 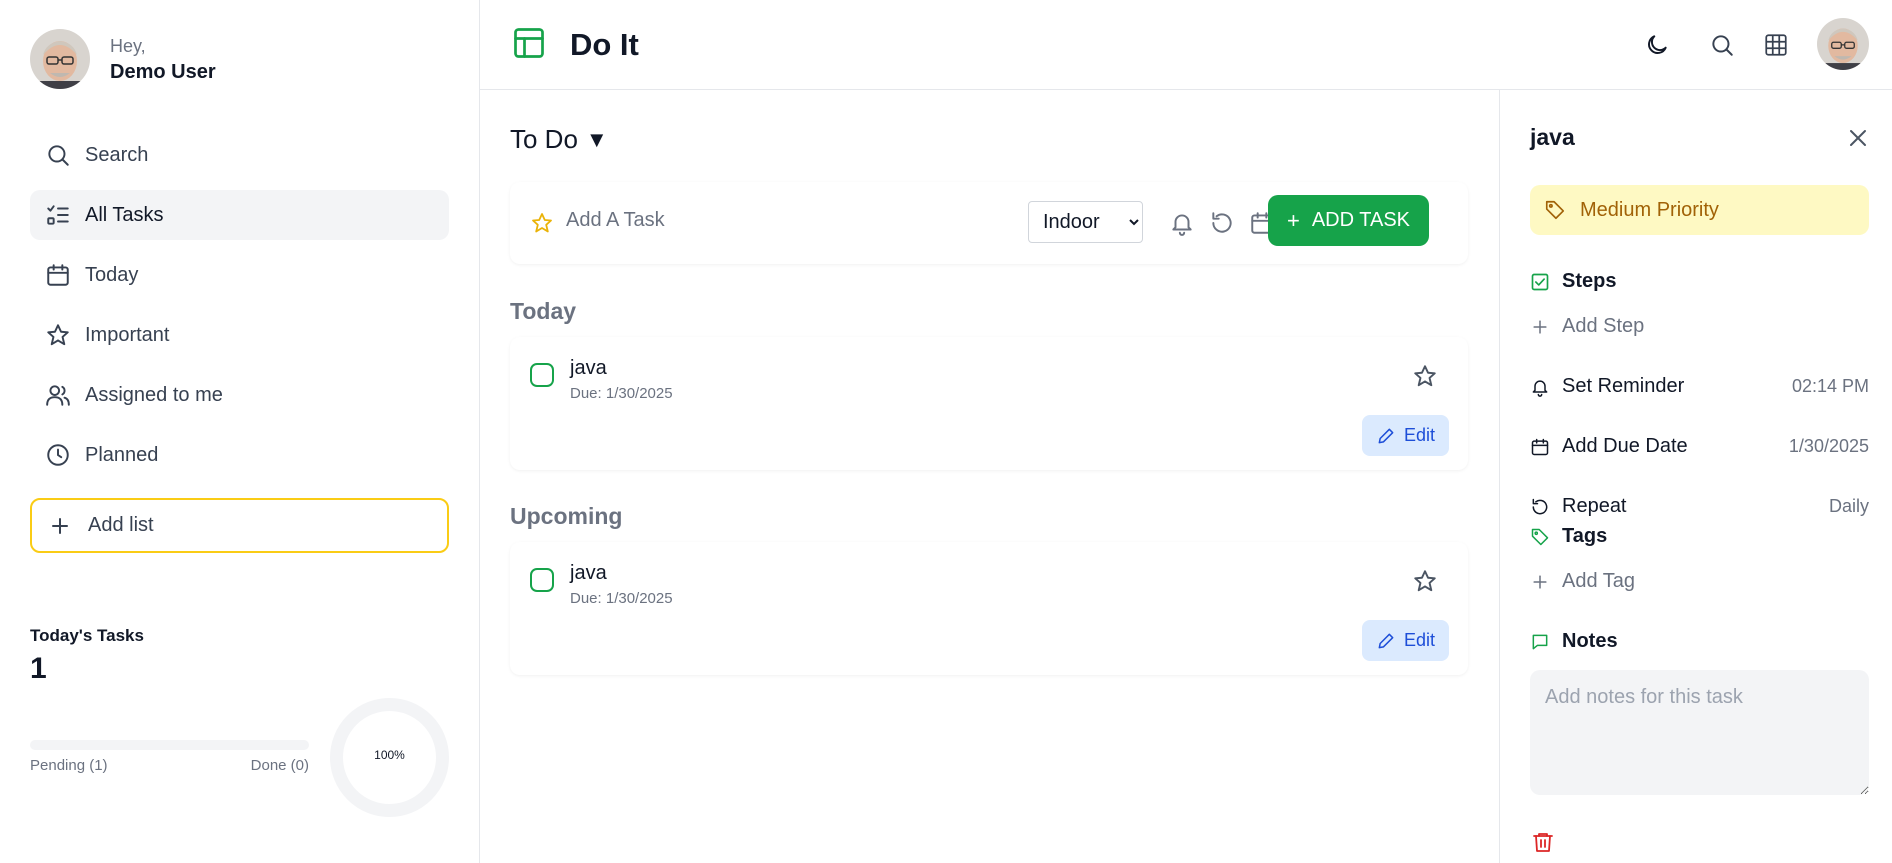 What do you see at coordinates (69, 765) in the screenshot?
I see `pending-count: Pending (1)` at bounding box center [69, 765].